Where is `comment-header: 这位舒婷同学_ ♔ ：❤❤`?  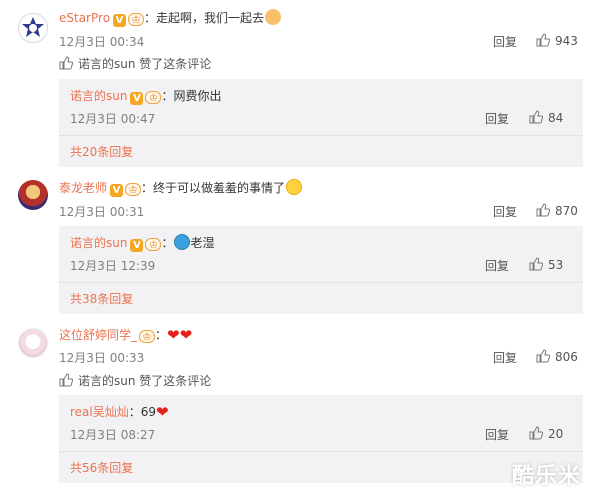 comment-header: 这位舒婷同学_ ♔ ：❤❤ is located at coordinates (125, 335).